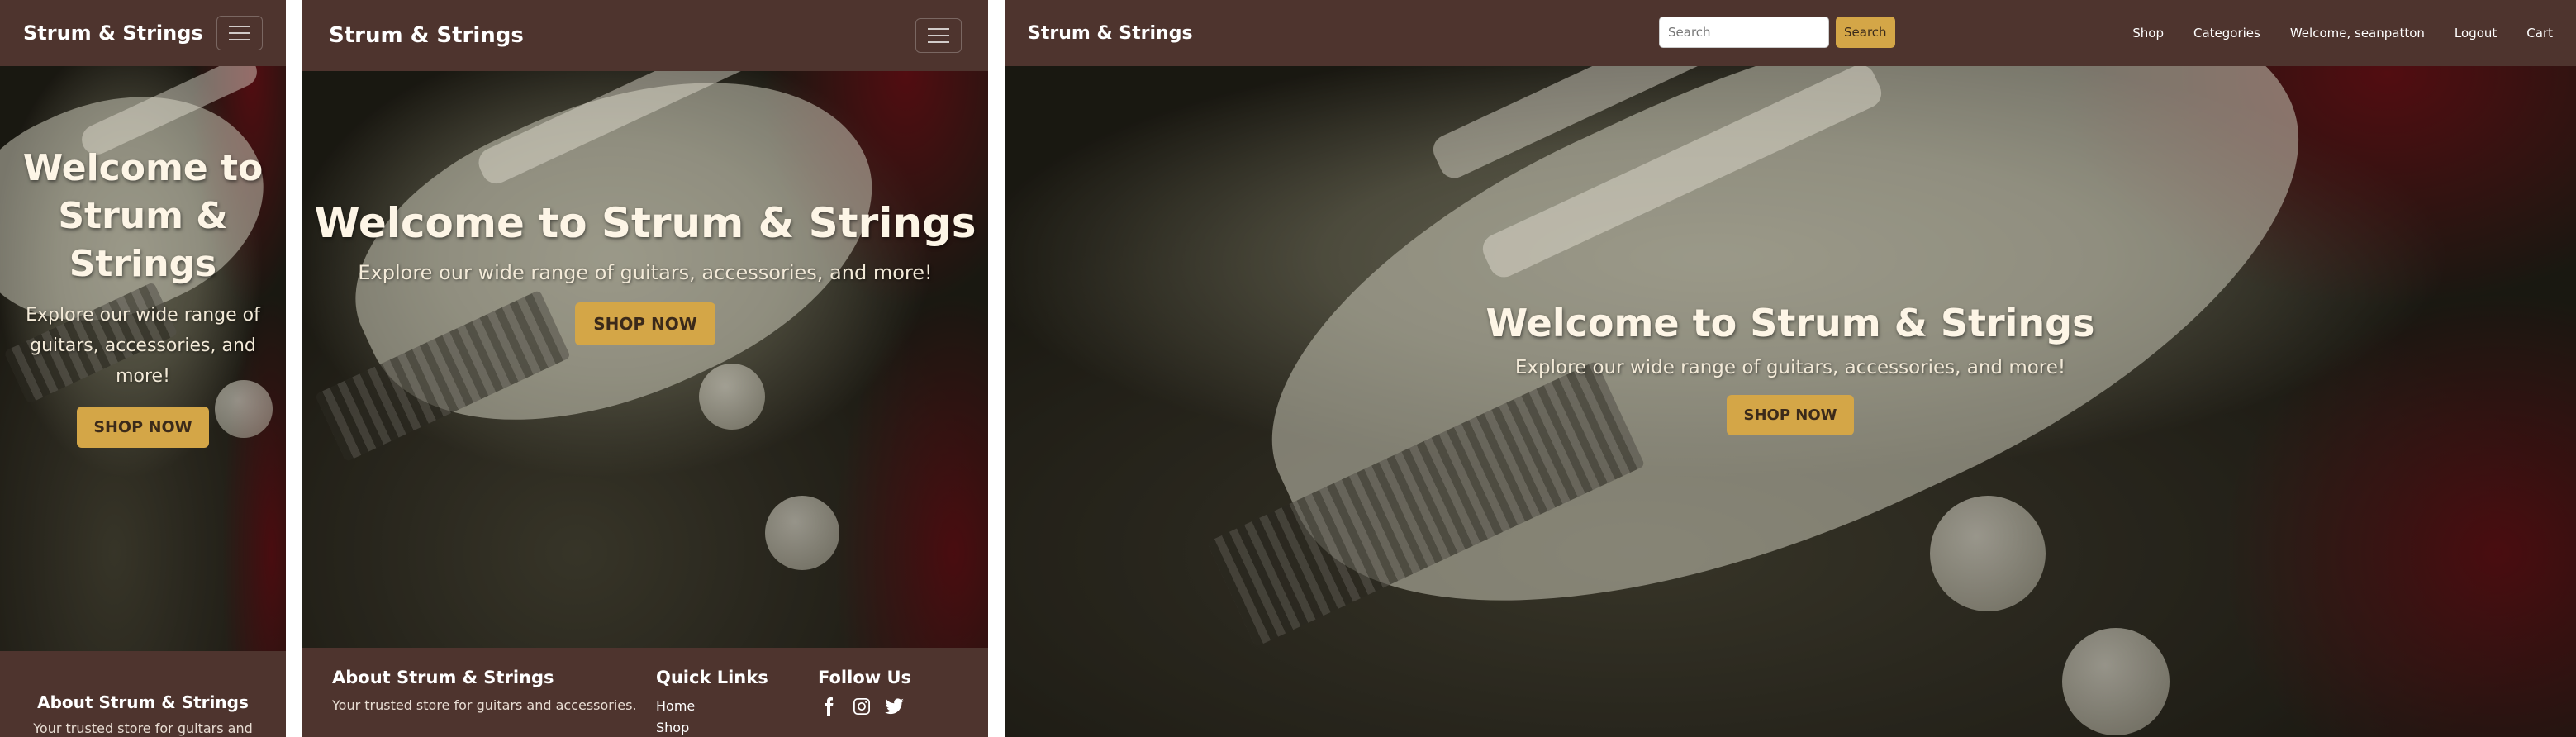 The width and height of the screenshot is (2576, 737). Describe the element at coordinates (672, 727) in the screenshot. I see `footer-link-shop: Shop` at that location.